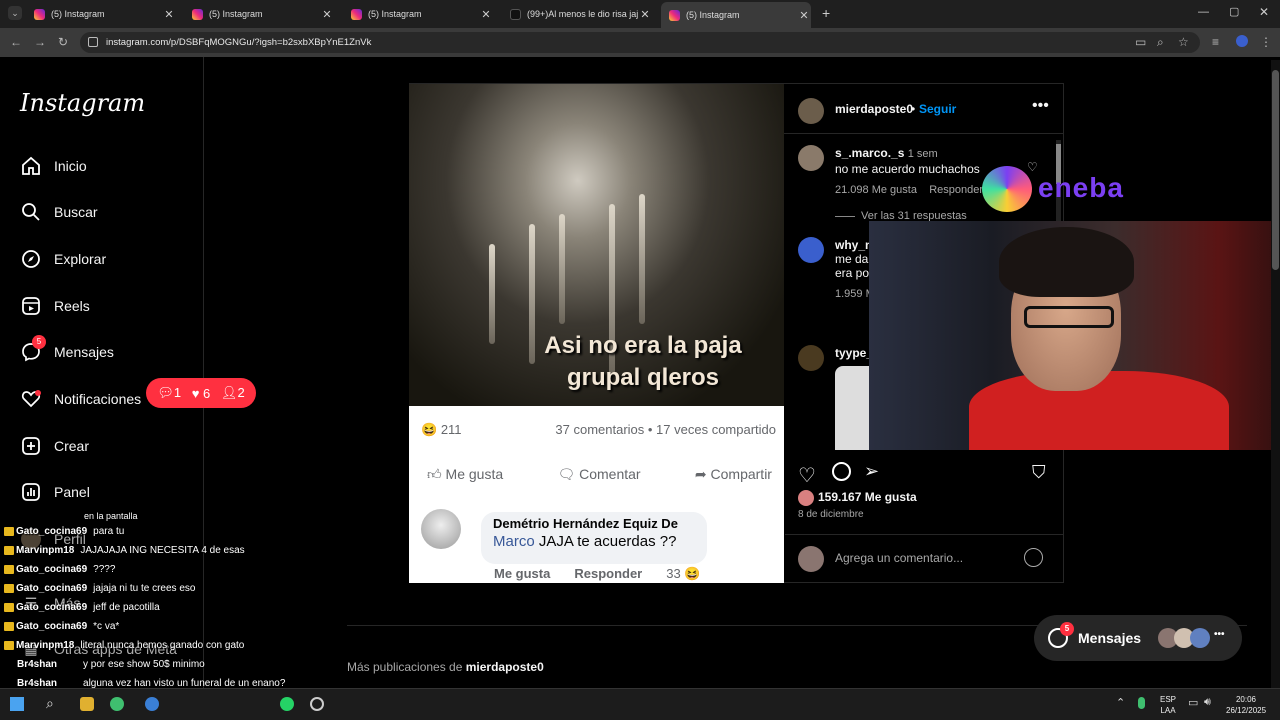 This screenshot has width=1280, height=720. What do you see at coordinates (1184, 639) in the screenshot?
I see `chat-avatars` at bounding box center [1184, 639].